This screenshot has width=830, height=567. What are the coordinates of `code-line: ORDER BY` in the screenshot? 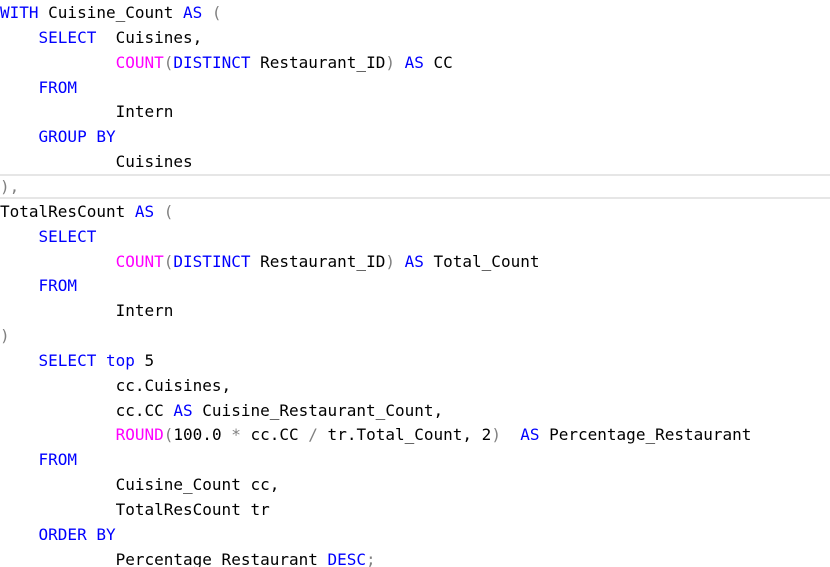 It's located at (58, 534).